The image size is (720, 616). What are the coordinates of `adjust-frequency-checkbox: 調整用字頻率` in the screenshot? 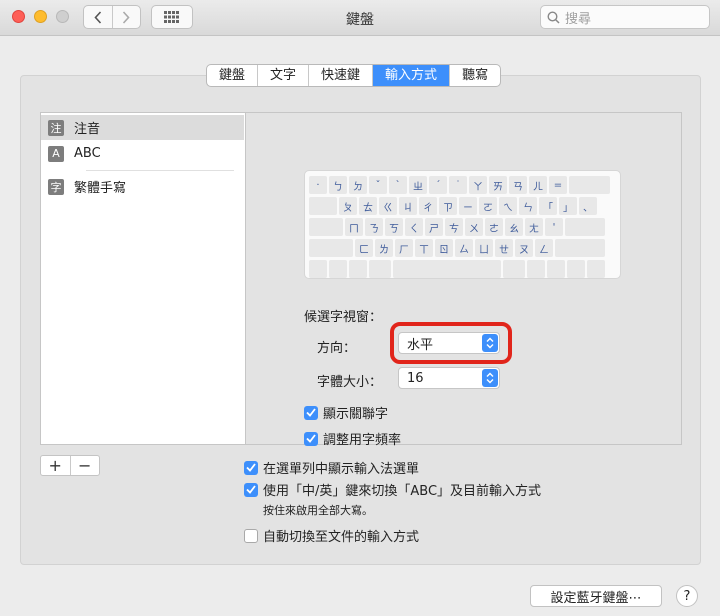 It's located at (352, 438).